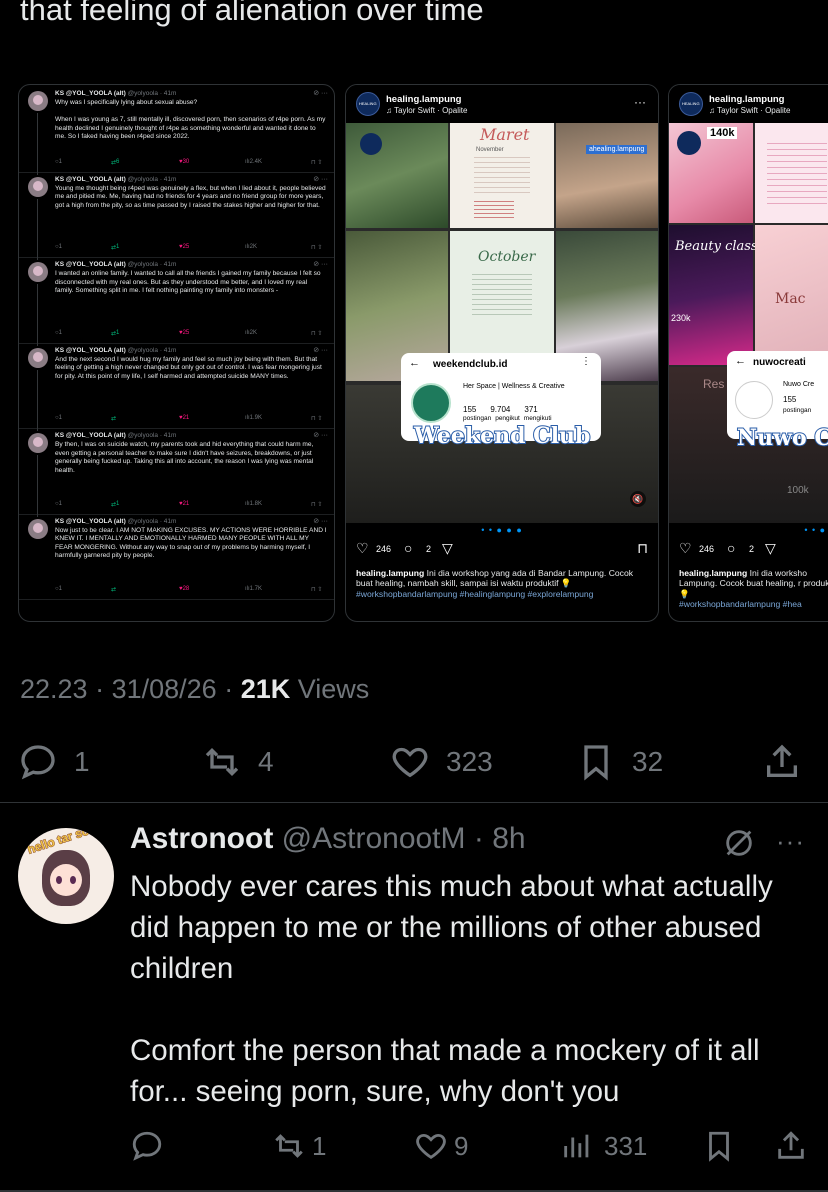 This screenshot has height=1192, width=828. What do you see at coordinates (289, 1146) in the screenshot?
I see `retweet-icon` at bounding box center [289, 1146].